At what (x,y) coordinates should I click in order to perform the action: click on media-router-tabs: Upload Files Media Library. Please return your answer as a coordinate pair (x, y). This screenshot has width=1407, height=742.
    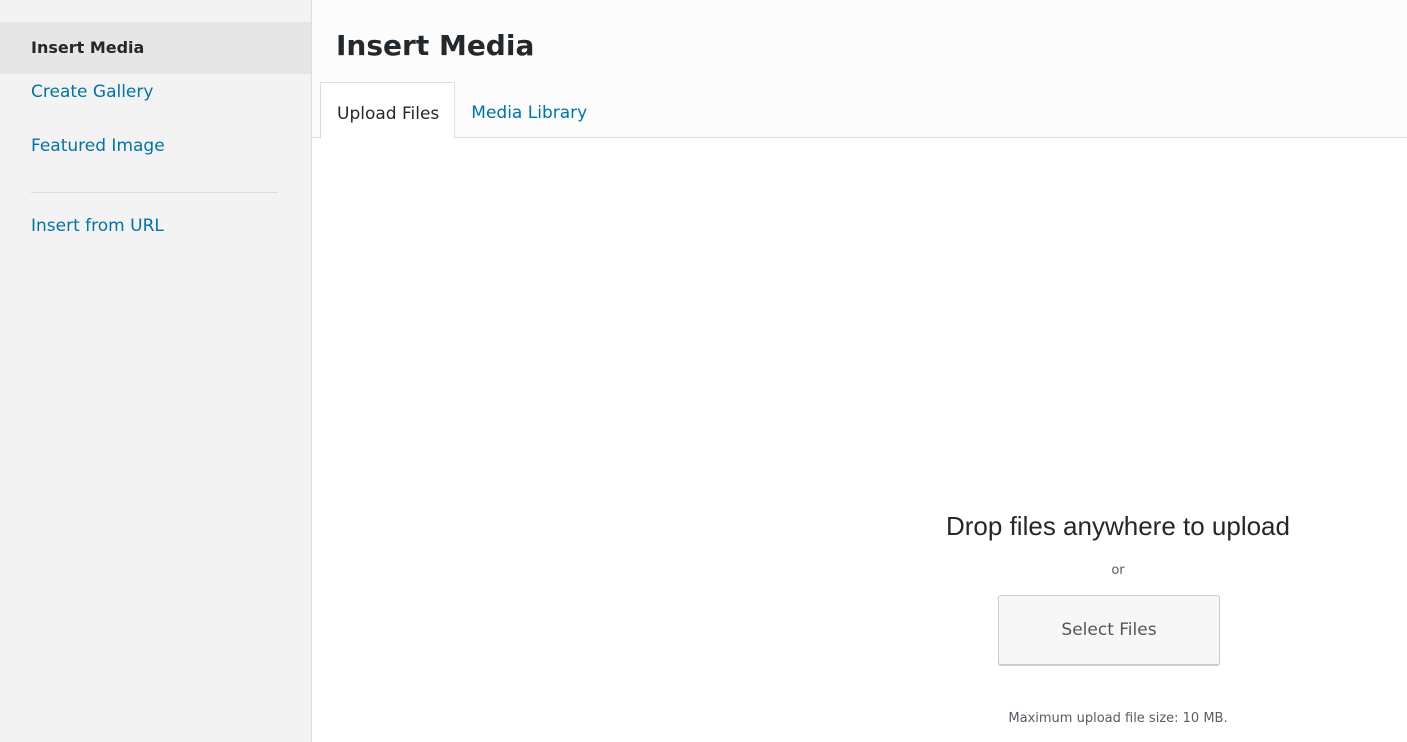
    Looking at the image, I should click on (461, 110).